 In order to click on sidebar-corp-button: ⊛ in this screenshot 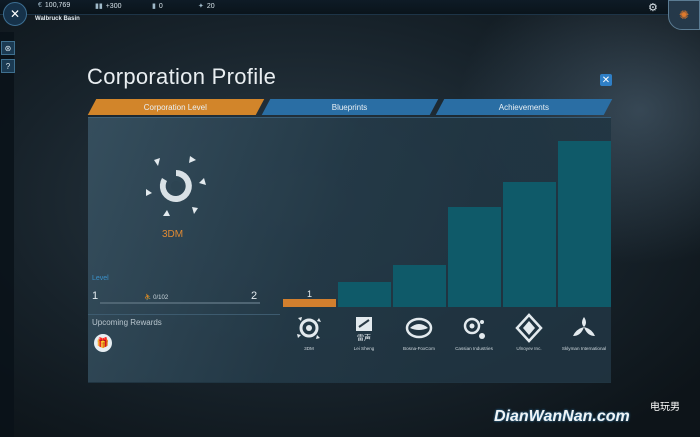, I will do `click(8, 48)`.